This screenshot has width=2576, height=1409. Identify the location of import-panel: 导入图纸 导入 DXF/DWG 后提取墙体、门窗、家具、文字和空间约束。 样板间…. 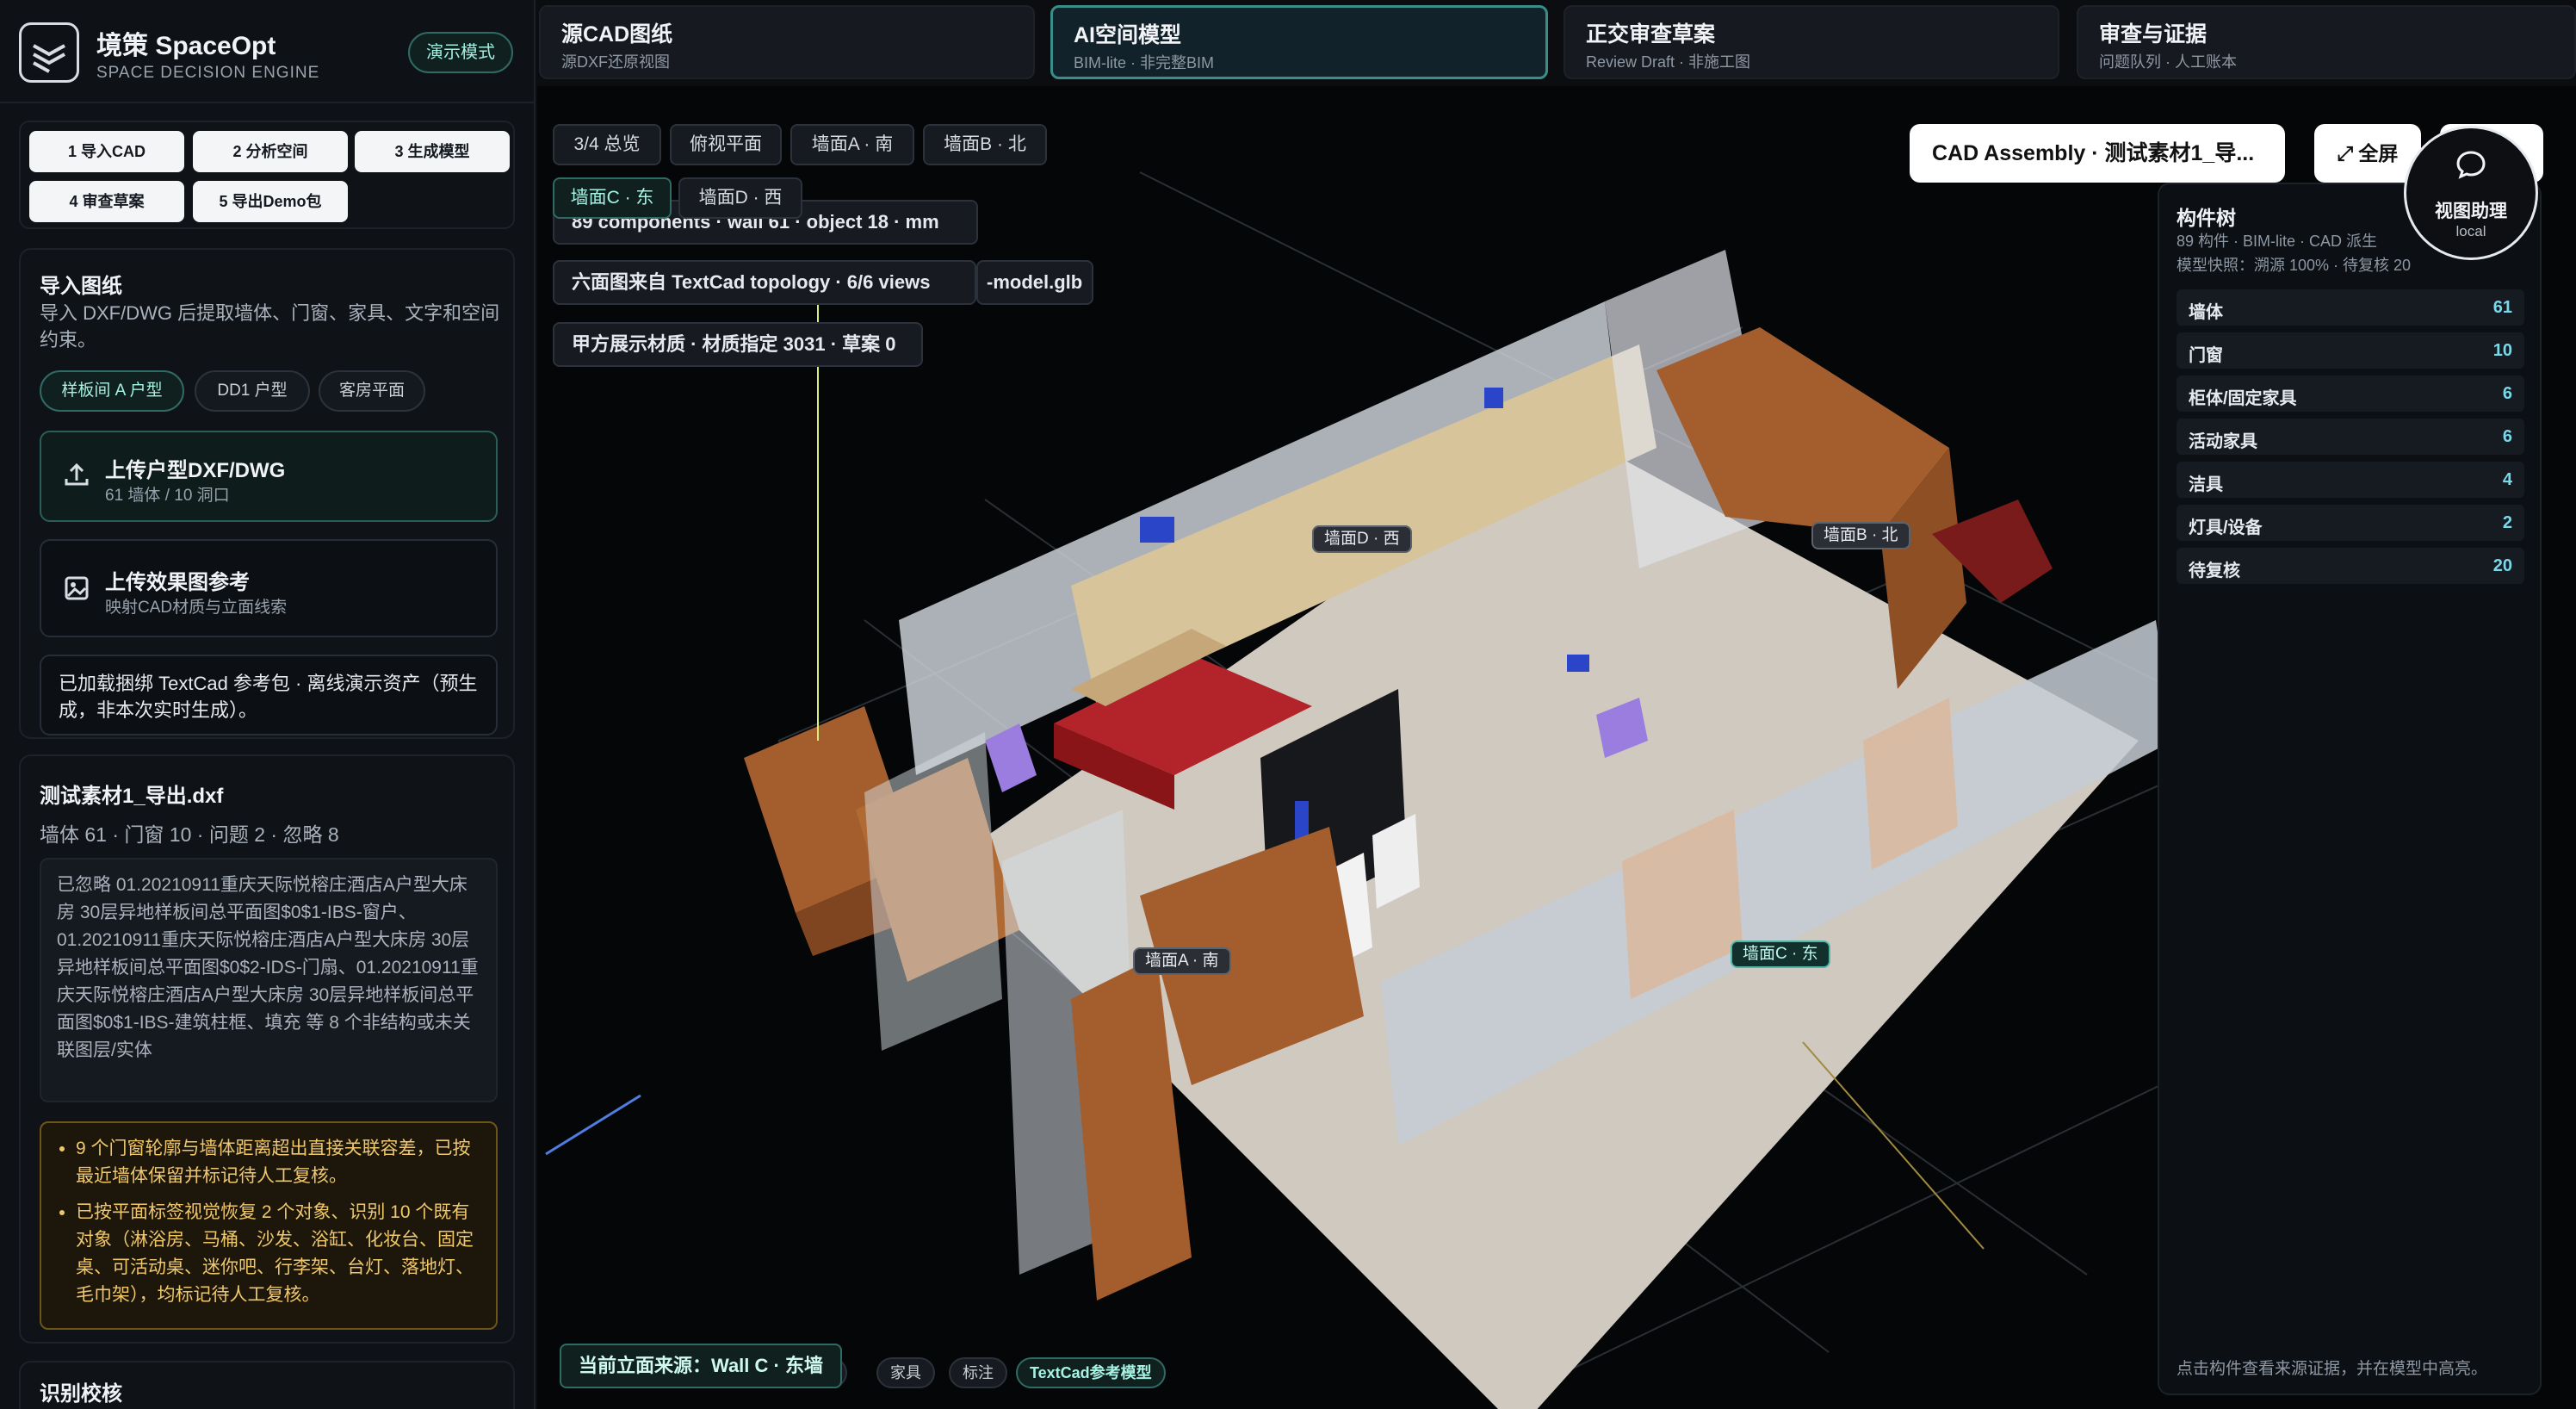
(267, 493).